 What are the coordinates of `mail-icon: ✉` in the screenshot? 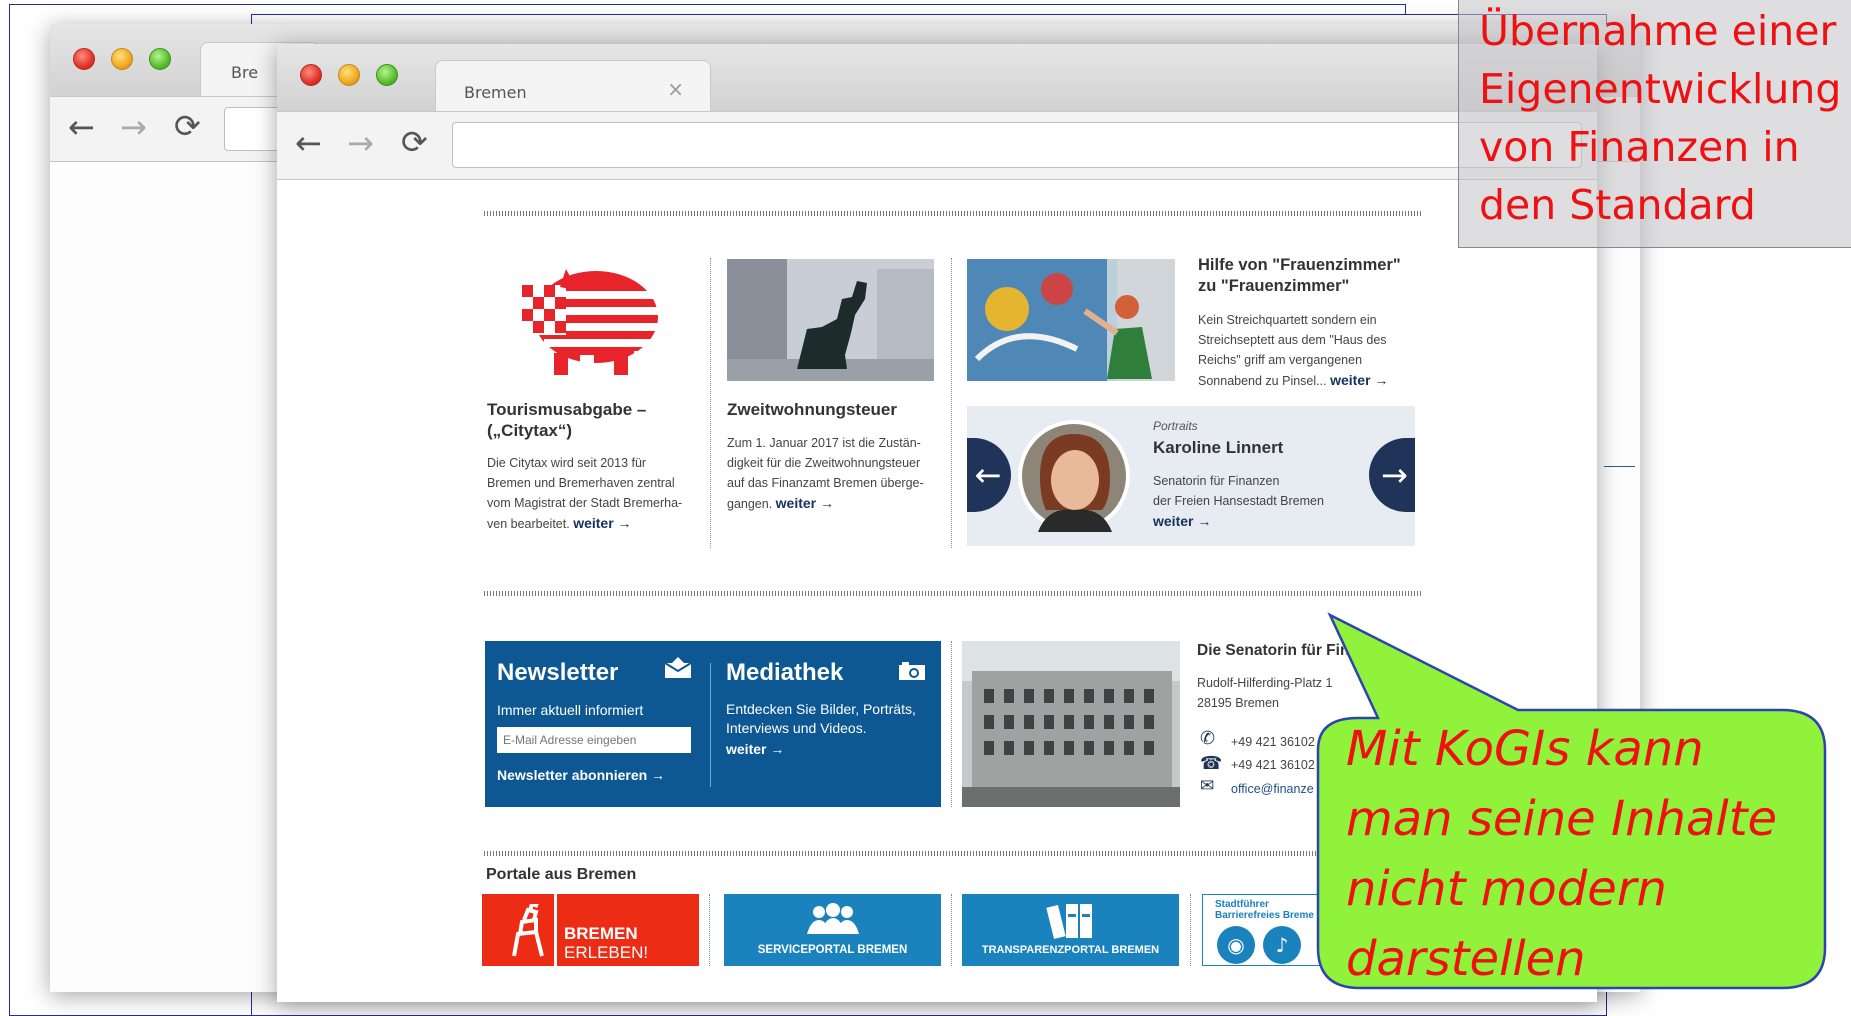 It's located at (1207, 786).